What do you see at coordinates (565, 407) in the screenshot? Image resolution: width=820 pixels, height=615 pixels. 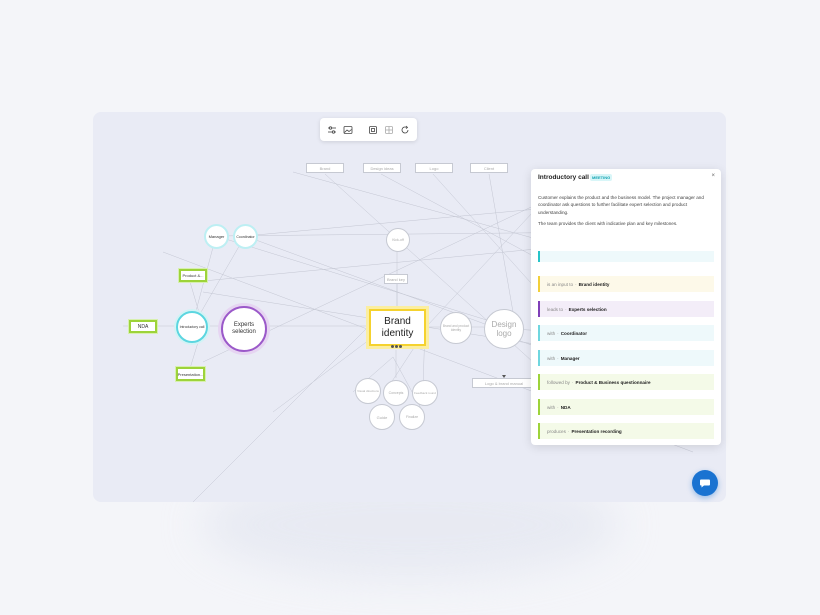 I see `relation-target: NDA` at bounding box center [565, 407].